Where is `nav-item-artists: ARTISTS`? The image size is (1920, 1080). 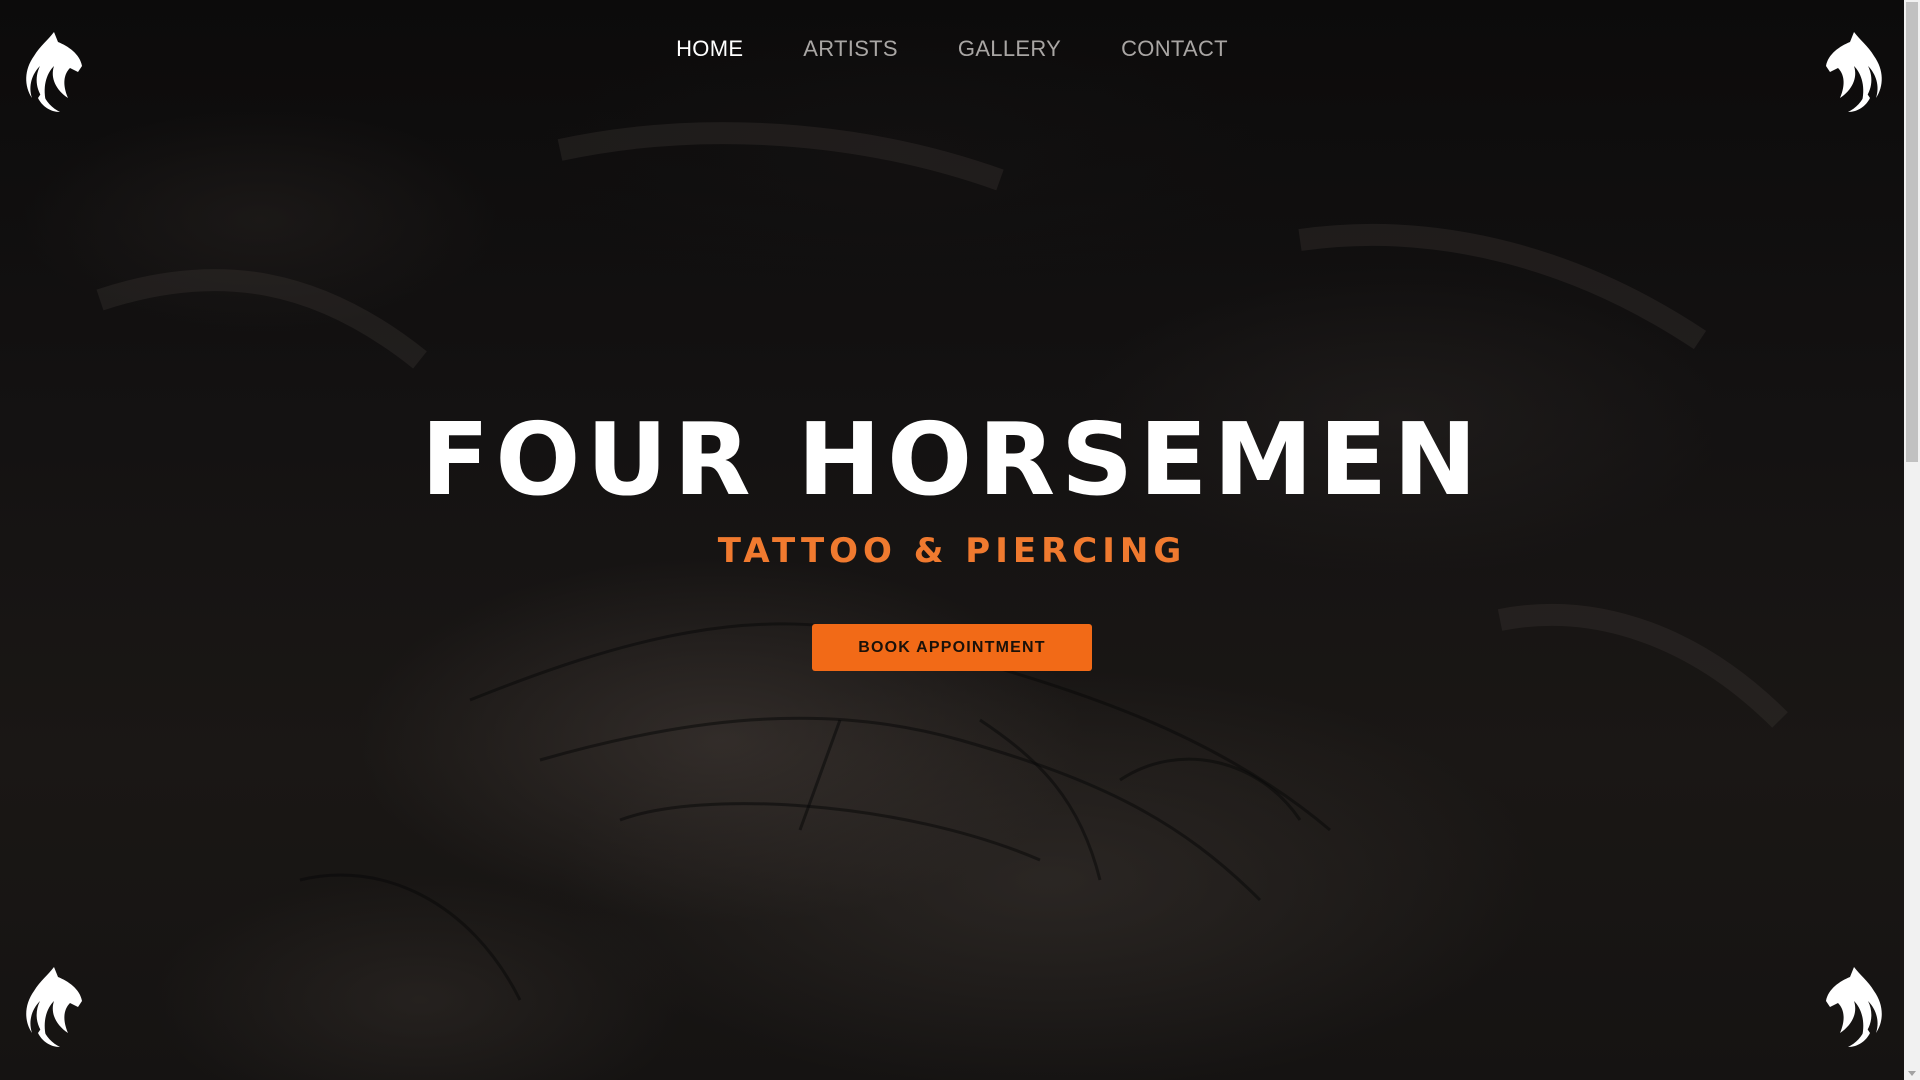 nav-item-artists: ARTISTS is located at coordinates (850, 49).